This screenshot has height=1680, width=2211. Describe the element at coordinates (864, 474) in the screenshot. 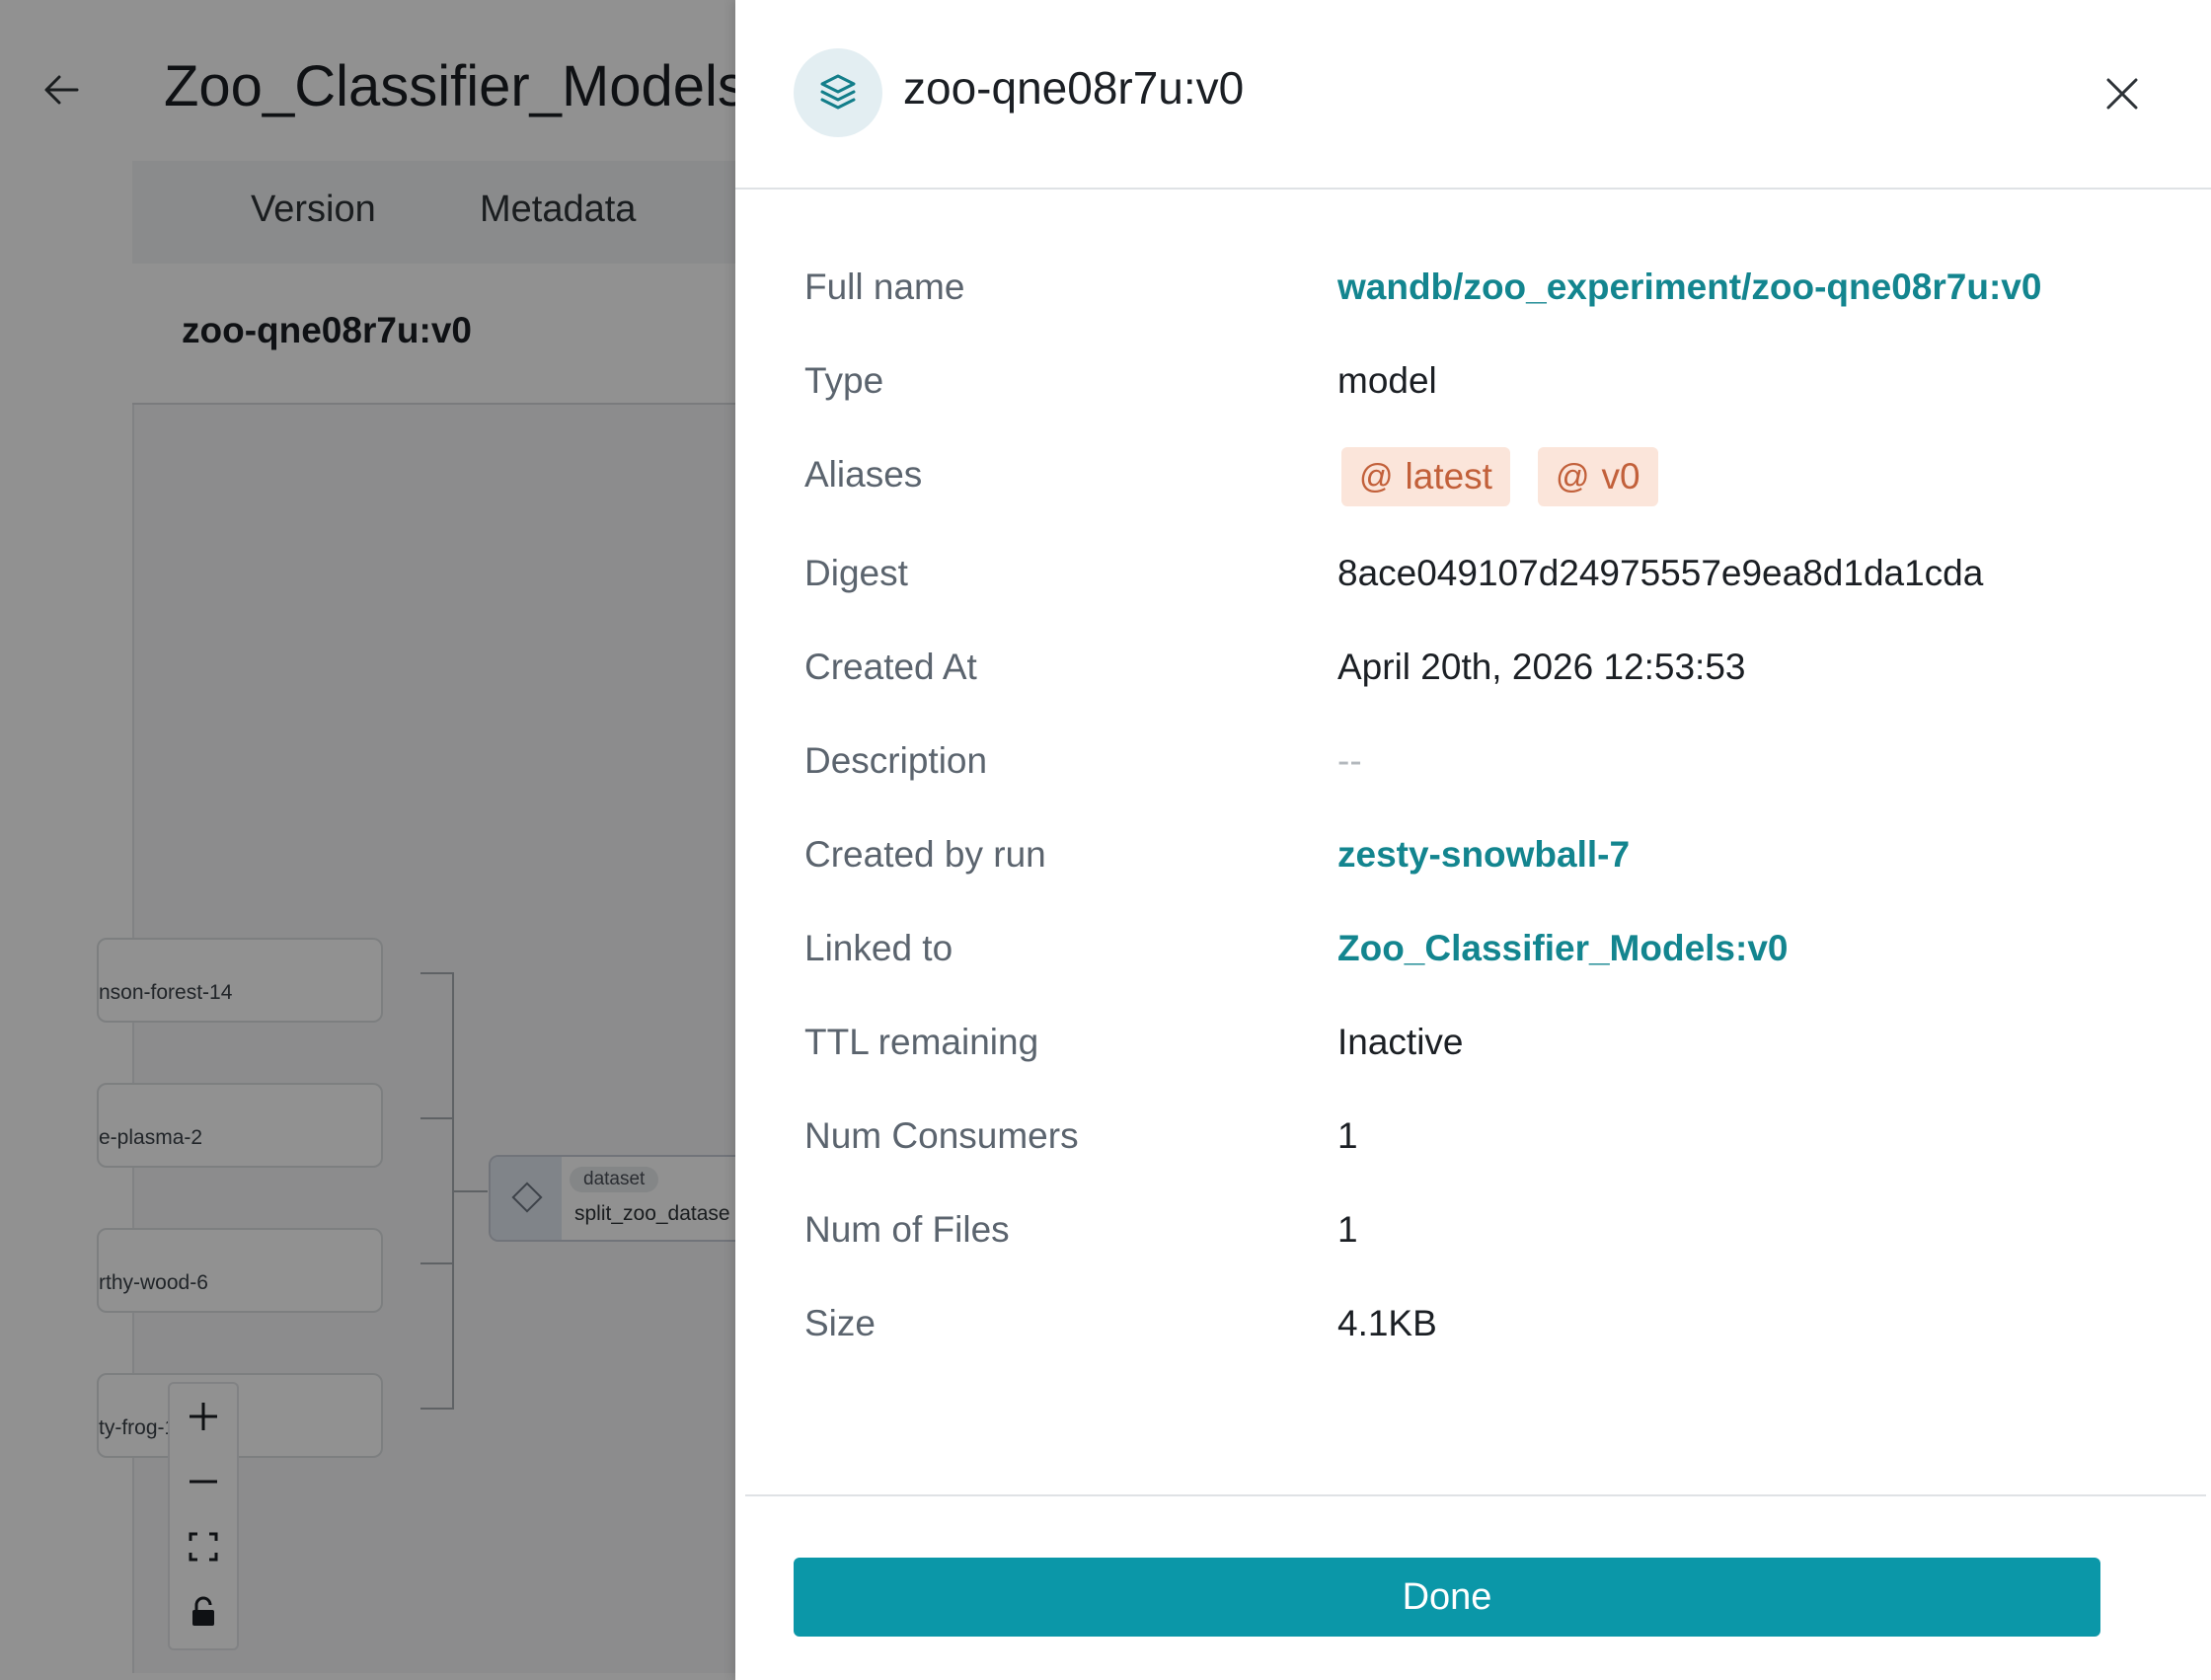

I see `aliases-label: Aliases` at that location.